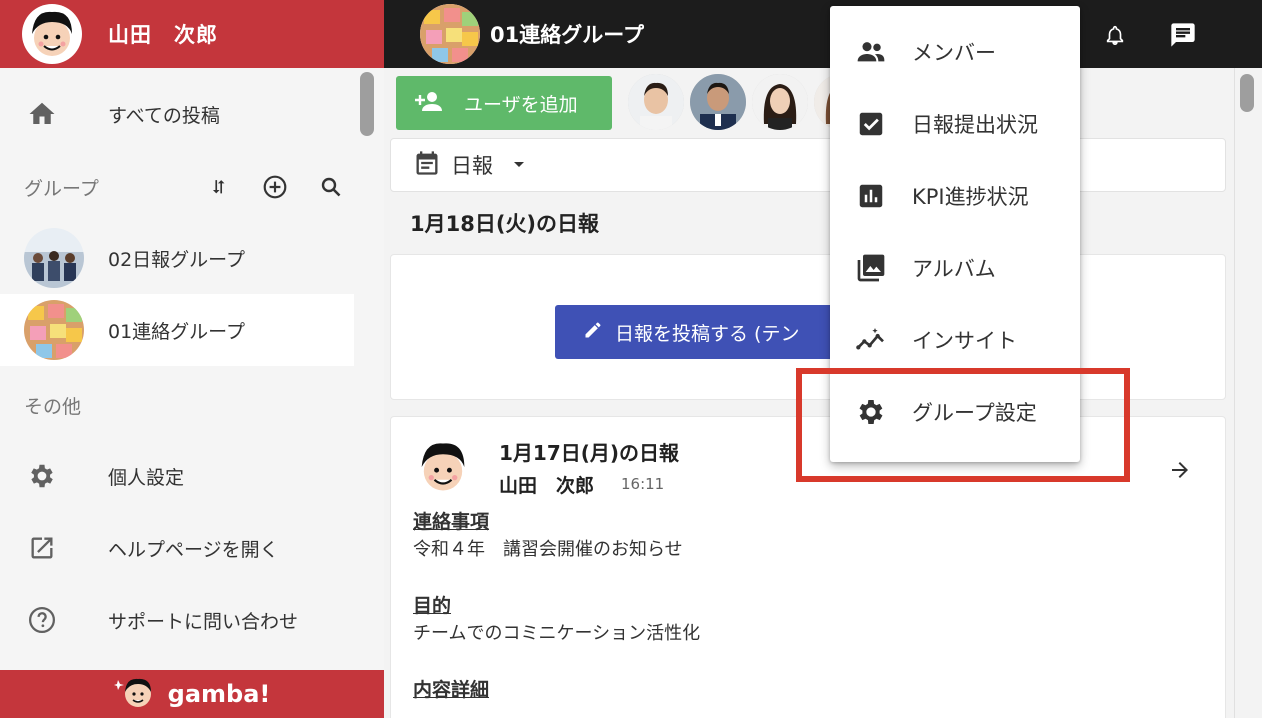 Image resolution: width=1262 pixels, height=718 pixels. I want to click on post-report-button: 日報を投稿する (テン, so click(705, 332).